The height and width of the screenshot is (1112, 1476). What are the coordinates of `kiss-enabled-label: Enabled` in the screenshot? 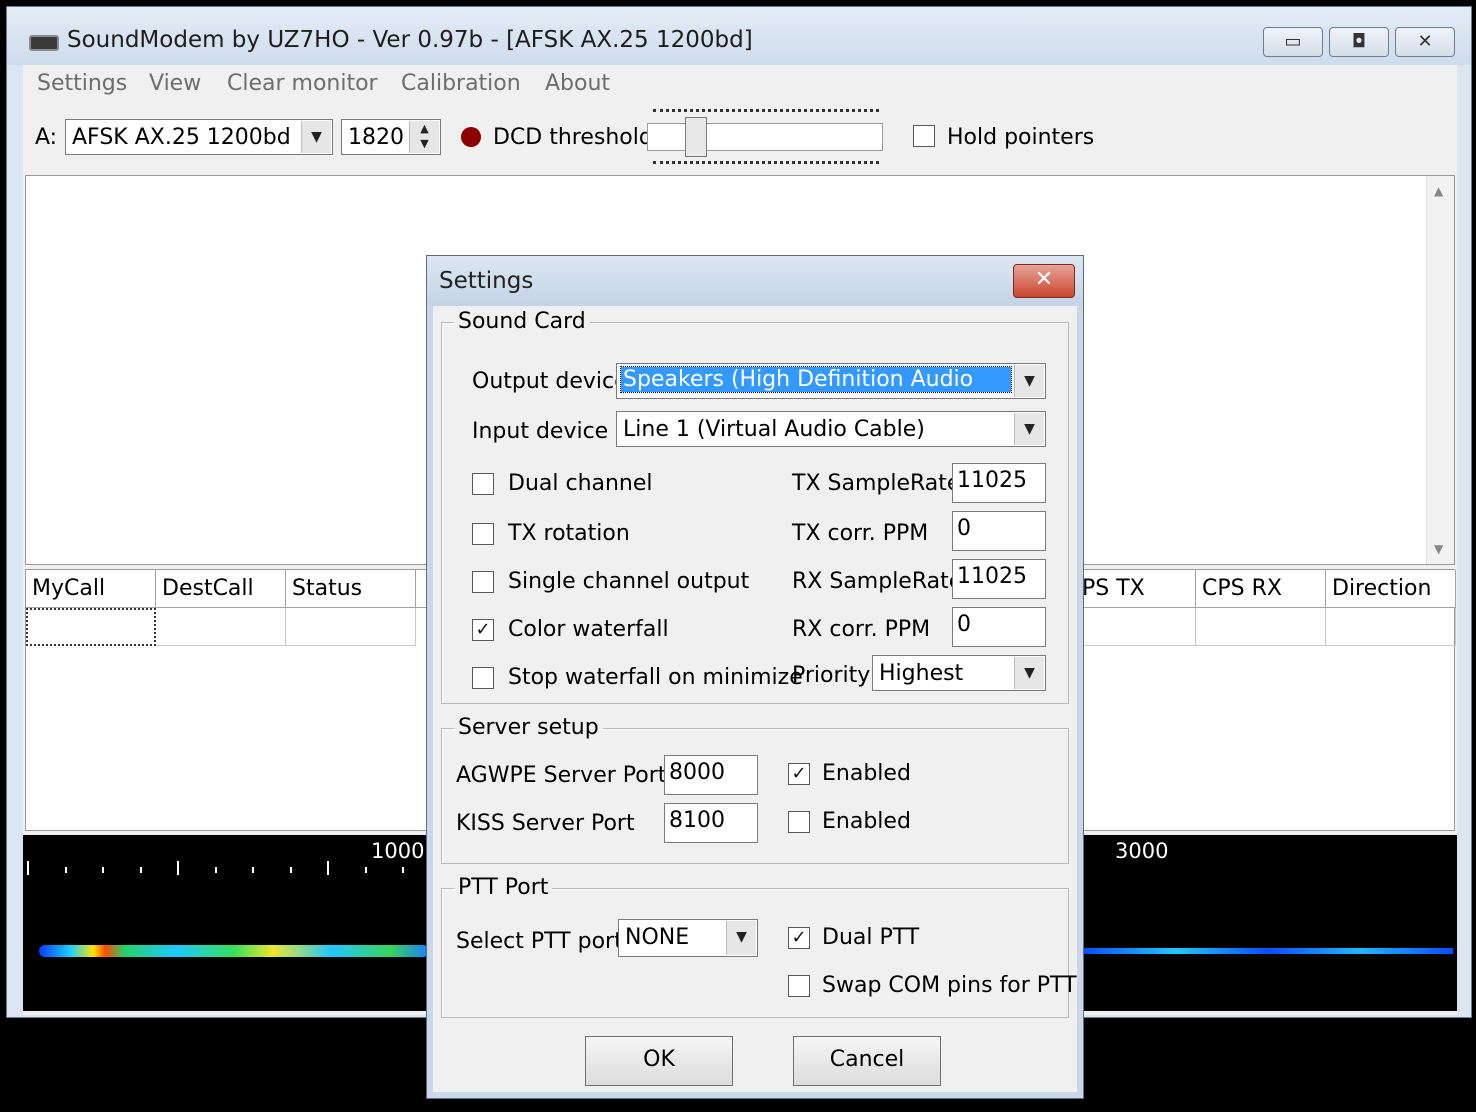 It's located at (866, 821).